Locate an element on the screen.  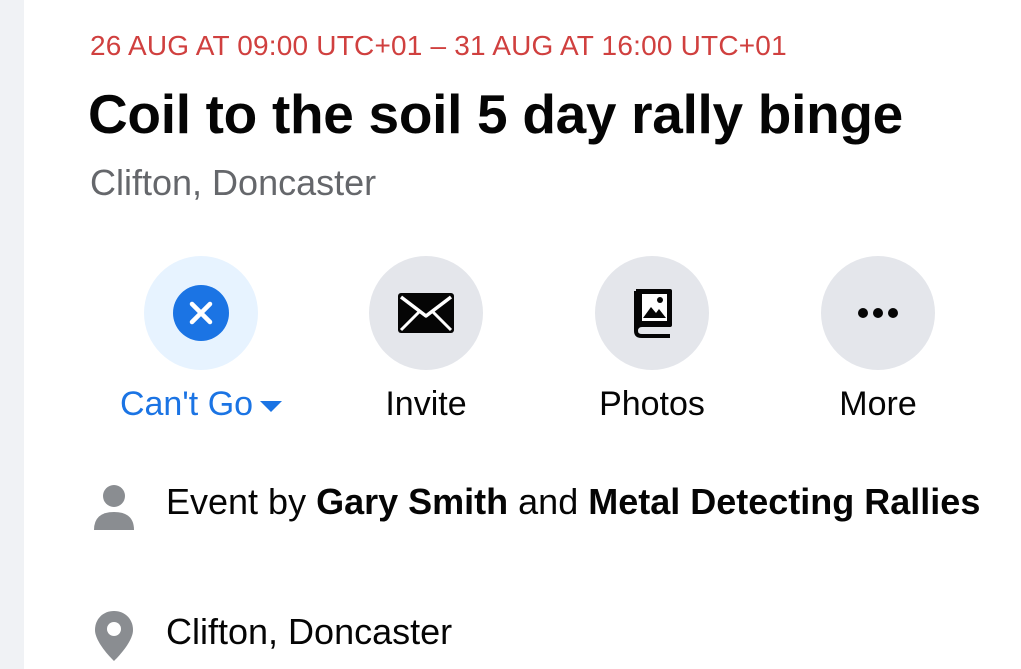
location-row: Clifton, Doncaster is located at coordinates (538, 634).